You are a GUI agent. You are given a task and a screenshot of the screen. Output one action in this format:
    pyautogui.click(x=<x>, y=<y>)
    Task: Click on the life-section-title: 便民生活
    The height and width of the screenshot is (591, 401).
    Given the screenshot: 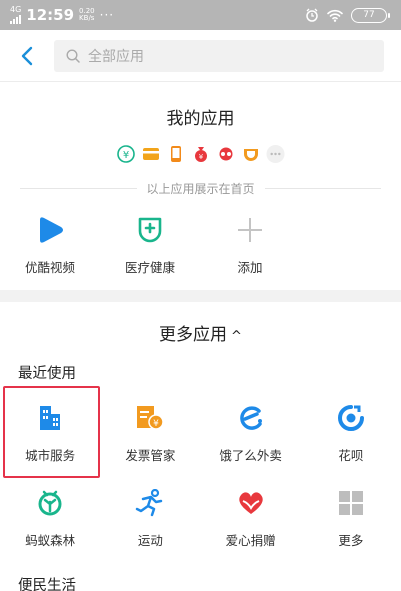 What is the action you would take?
    pyautogui.click(x=47, y=584)
    